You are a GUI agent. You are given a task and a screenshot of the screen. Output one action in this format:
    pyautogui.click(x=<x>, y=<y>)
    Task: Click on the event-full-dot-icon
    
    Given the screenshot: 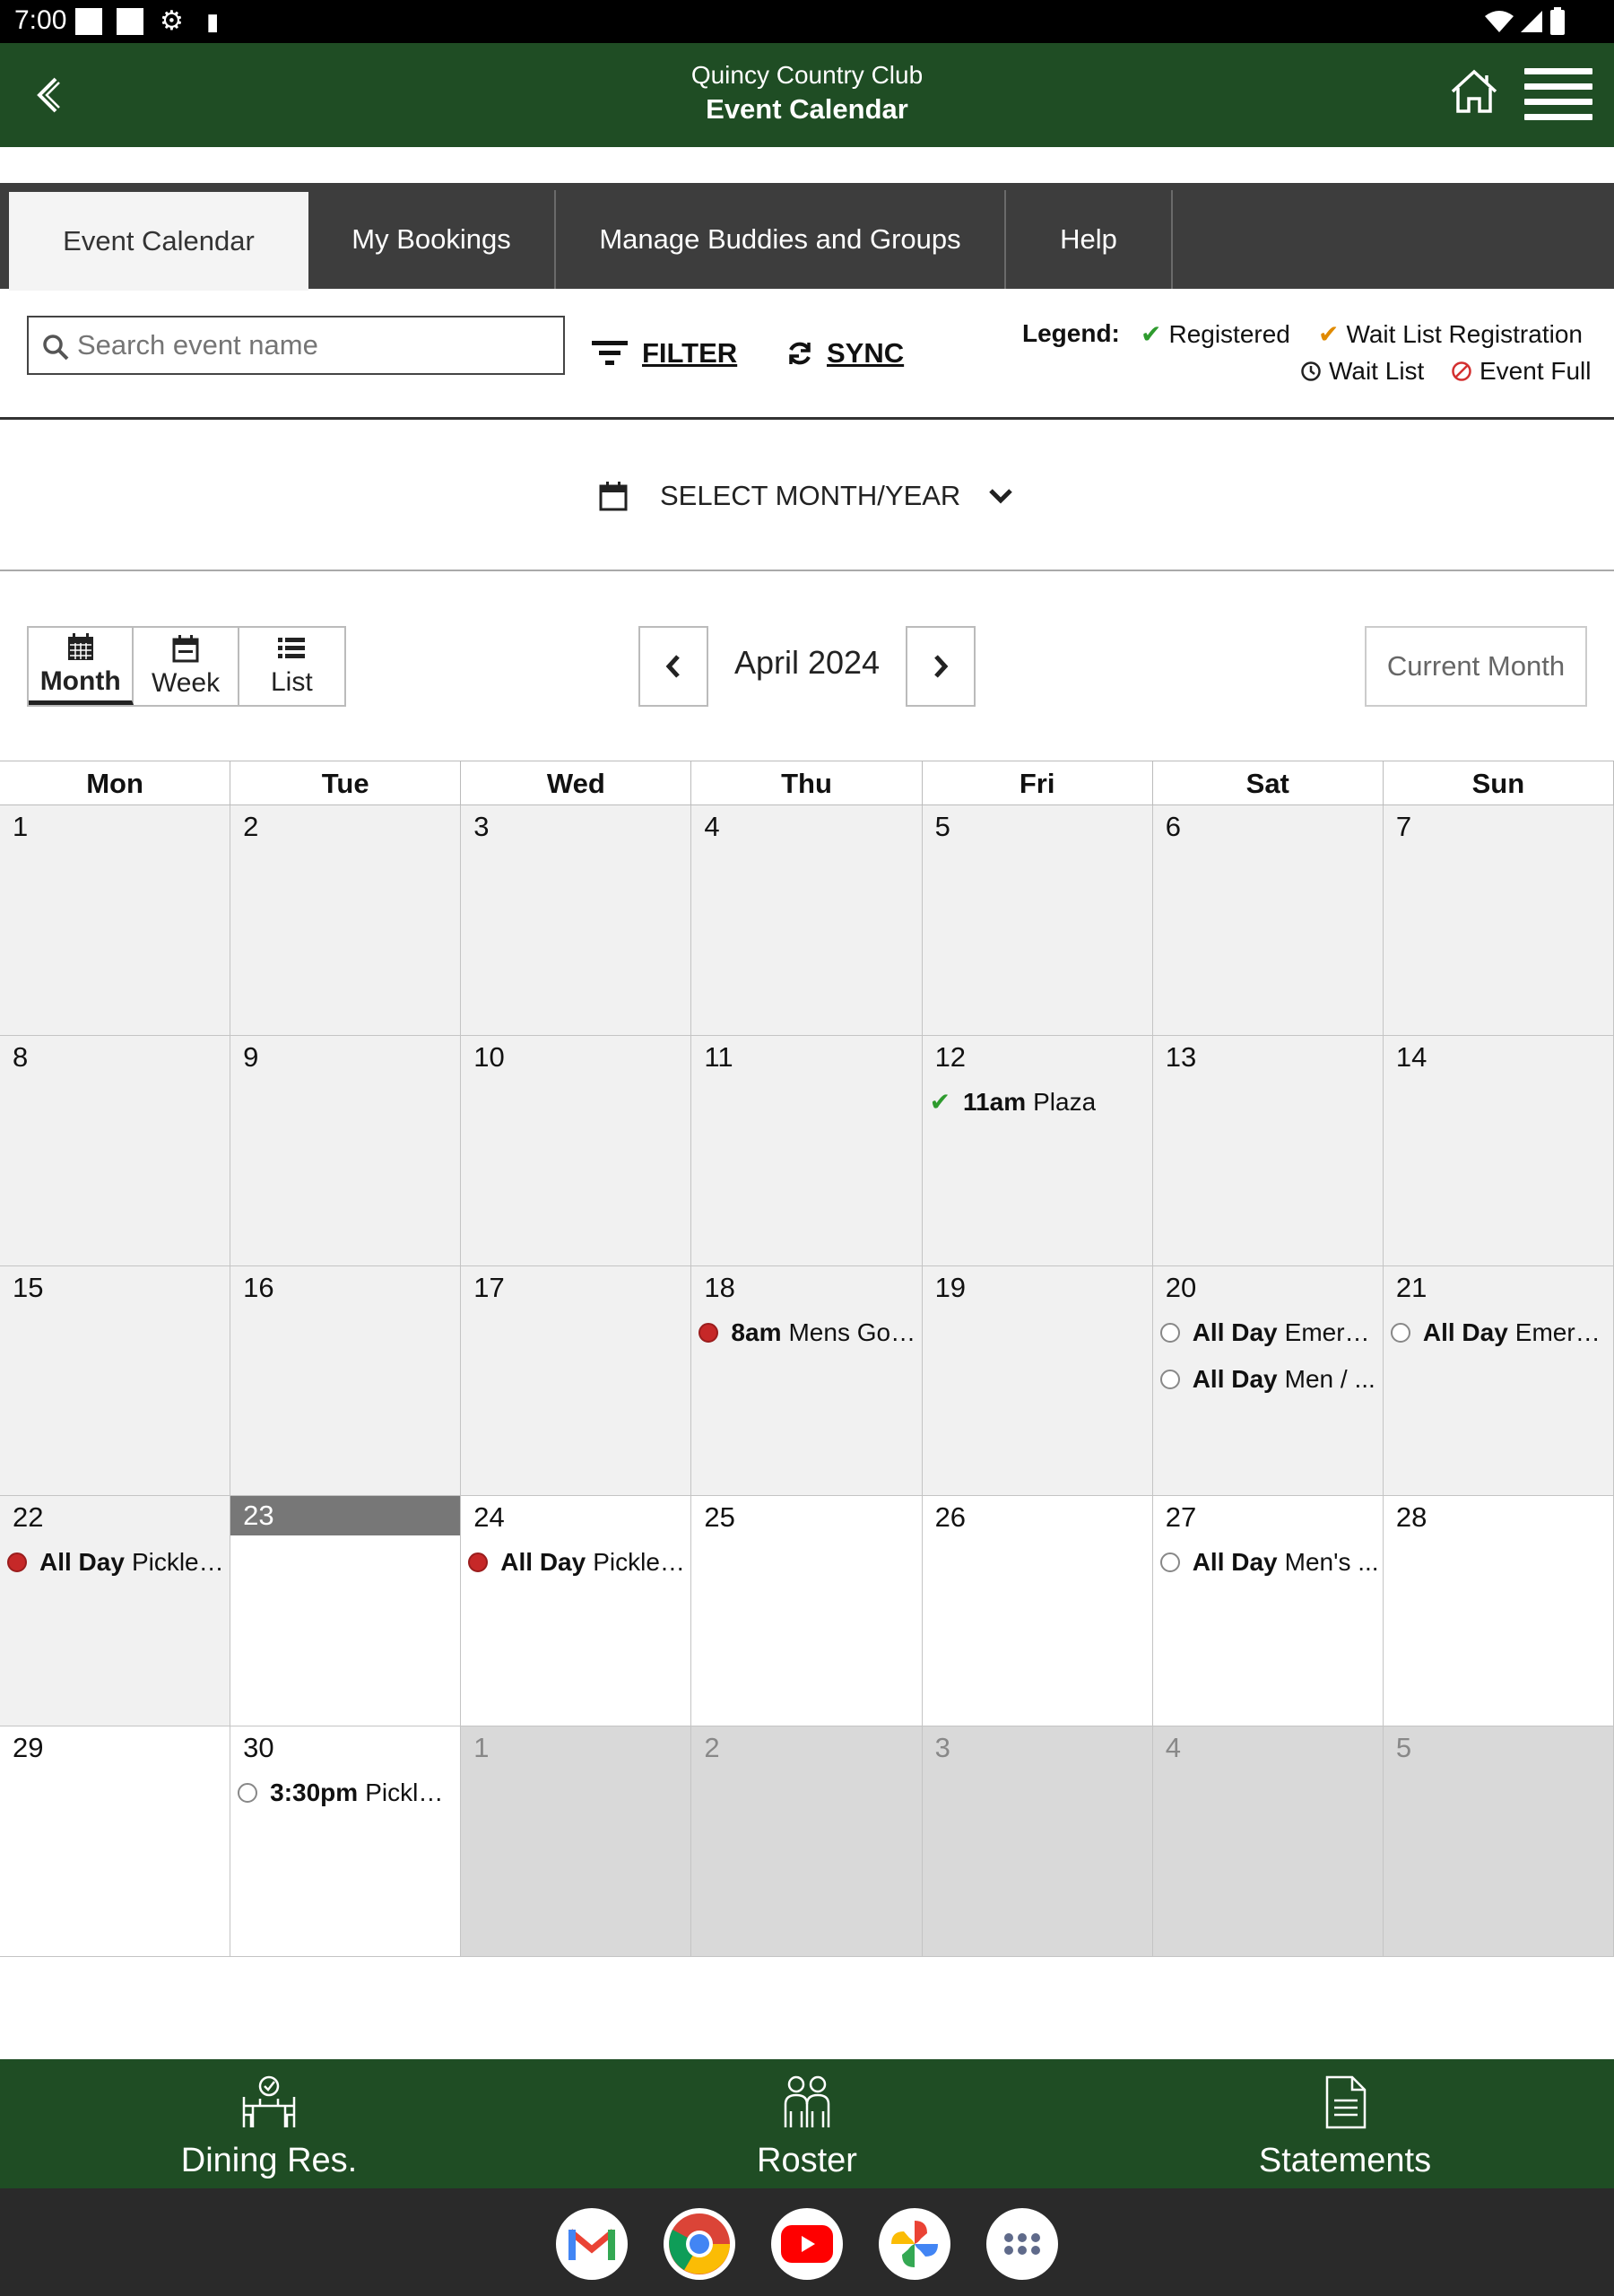 What is the action you would take?
    pyautogui.click(x=479, y=1562)
    